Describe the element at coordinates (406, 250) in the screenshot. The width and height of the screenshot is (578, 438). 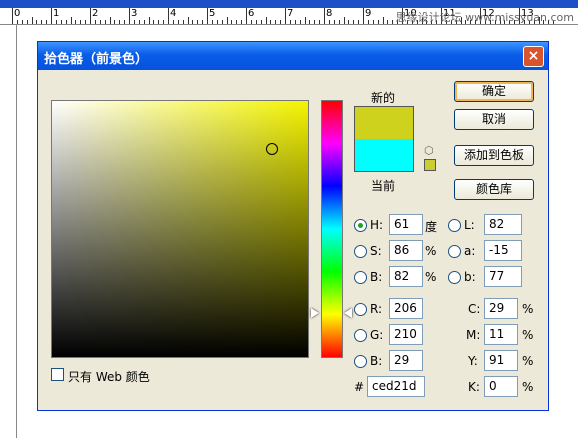
I see `saturation-input: 86` at that location.